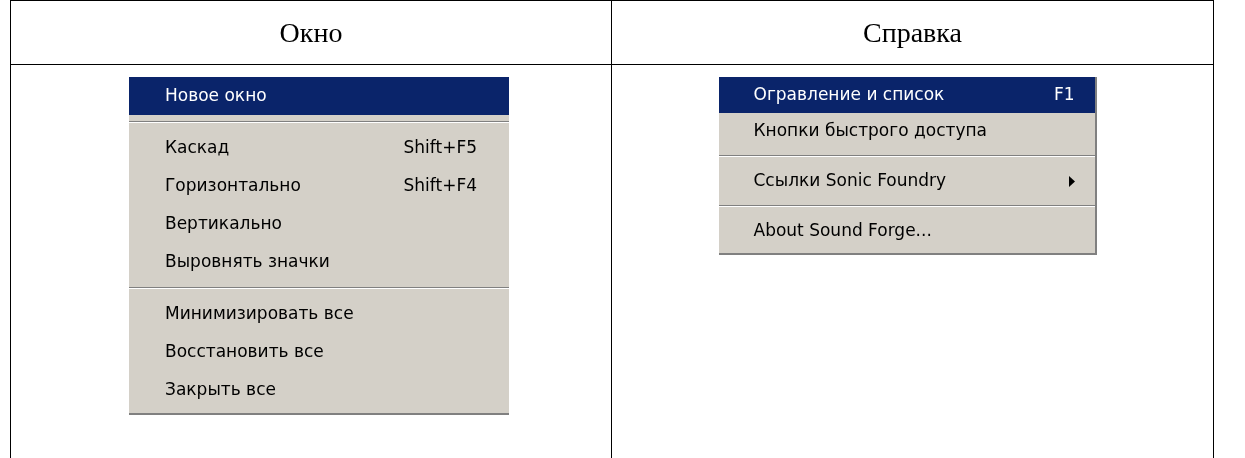  Describe the element at coordinates (319, 148) in the screenshot. I see `menu-item: Каскад Shift+F5` at that location.